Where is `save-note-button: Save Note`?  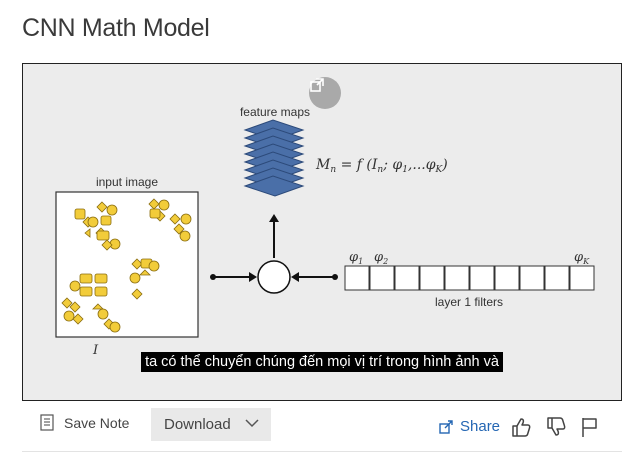
save-note-button: Save Note is located at coordinates (84, 422).